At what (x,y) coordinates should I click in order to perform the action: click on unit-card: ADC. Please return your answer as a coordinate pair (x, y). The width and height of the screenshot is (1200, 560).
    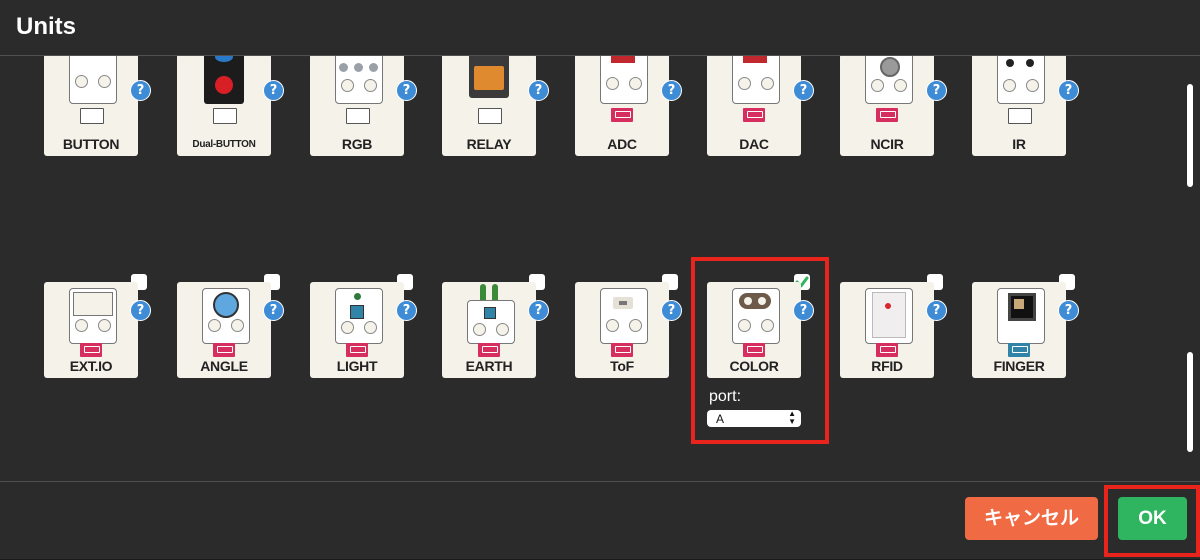
    Looking at the image, I should click on (622, 106).